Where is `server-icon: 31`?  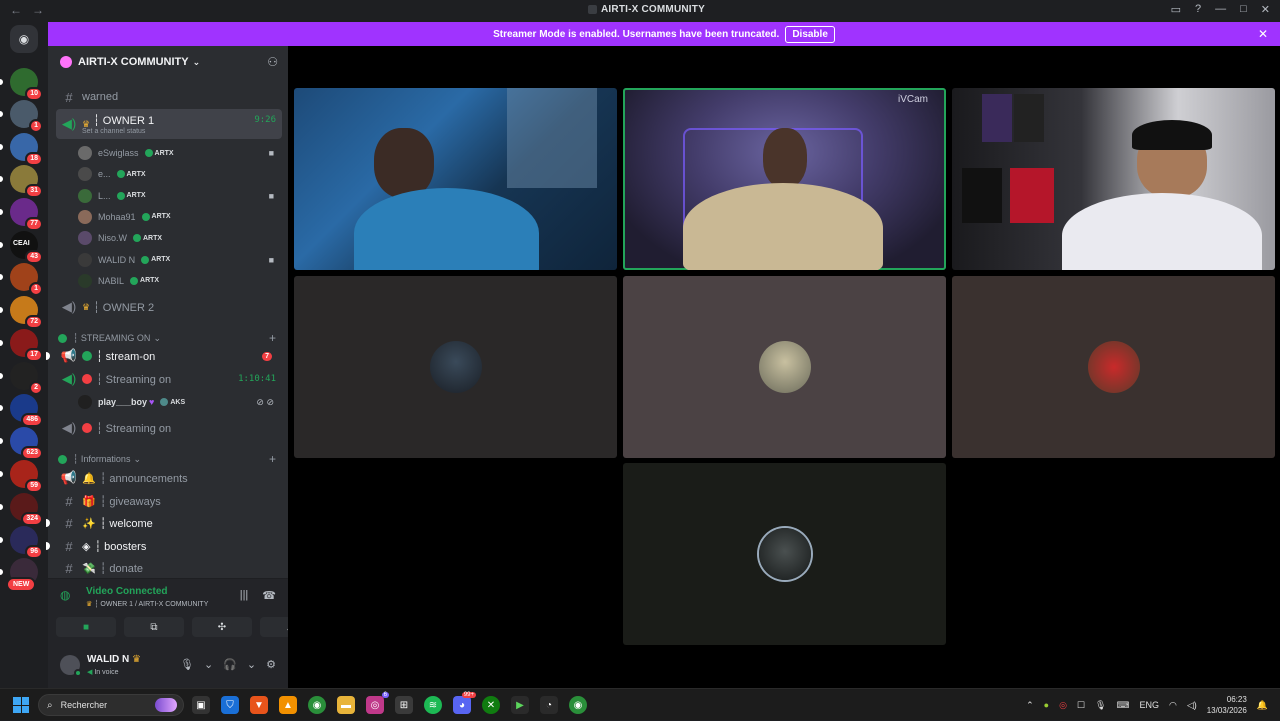 server-icon: 31 is located at coordinates (26, 181).